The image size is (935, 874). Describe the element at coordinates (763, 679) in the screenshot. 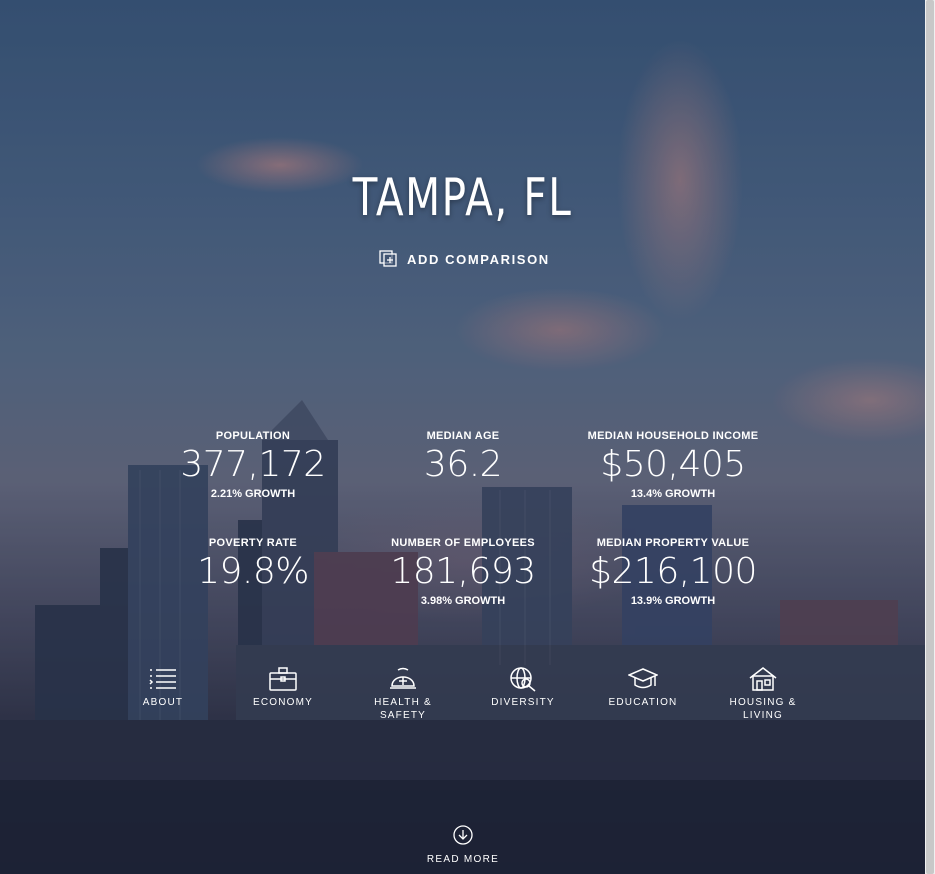

I see `house-icon` at that location.